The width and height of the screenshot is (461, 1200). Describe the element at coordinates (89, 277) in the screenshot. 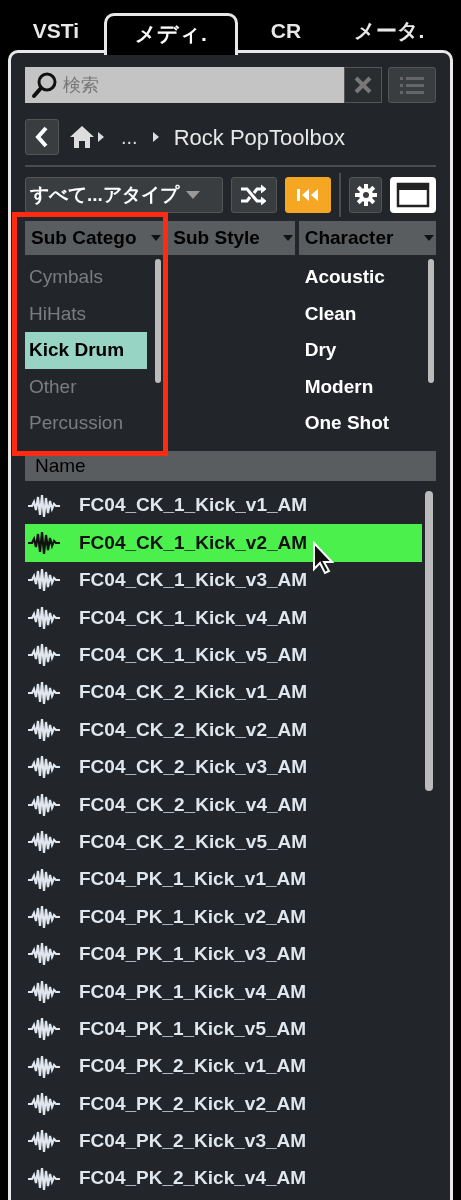

I see `filter-item: Cymbals` at that location.